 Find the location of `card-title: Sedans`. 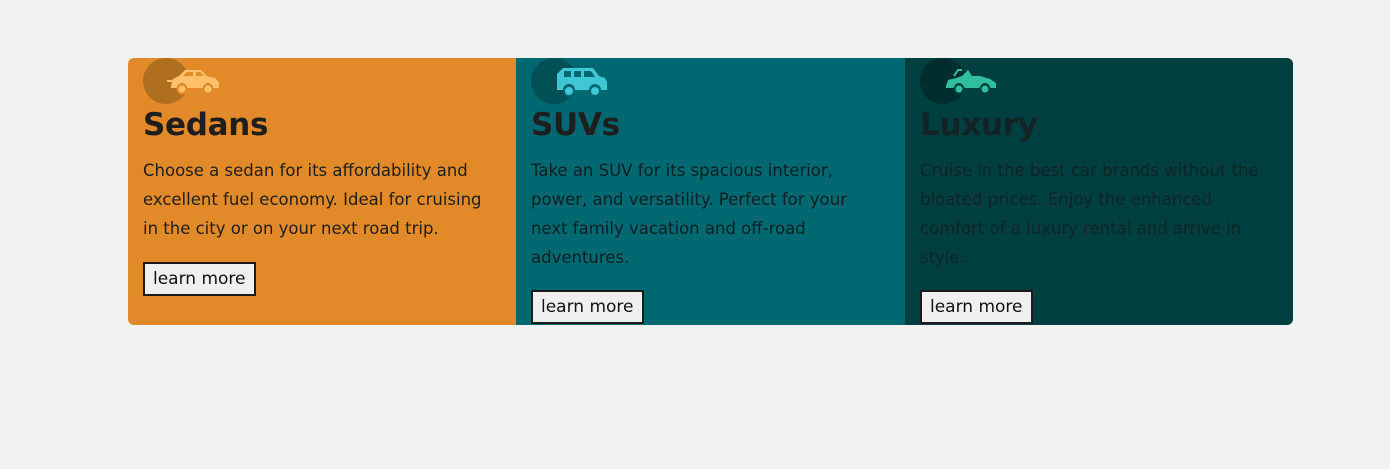

card-title: Sedans is located at coordinates (206, 125).